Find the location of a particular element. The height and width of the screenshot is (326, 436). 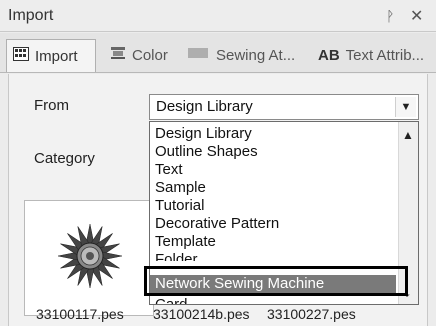

from-select-value: Design Library is located at coordinates (204, 106).